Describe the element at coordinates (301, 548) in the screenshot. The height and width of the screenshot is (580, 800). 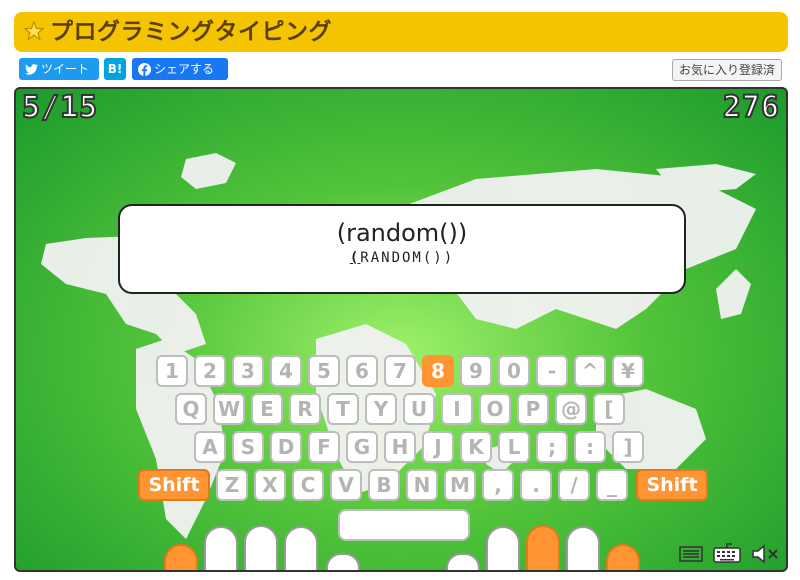
I see `finger-left-index` at that location.